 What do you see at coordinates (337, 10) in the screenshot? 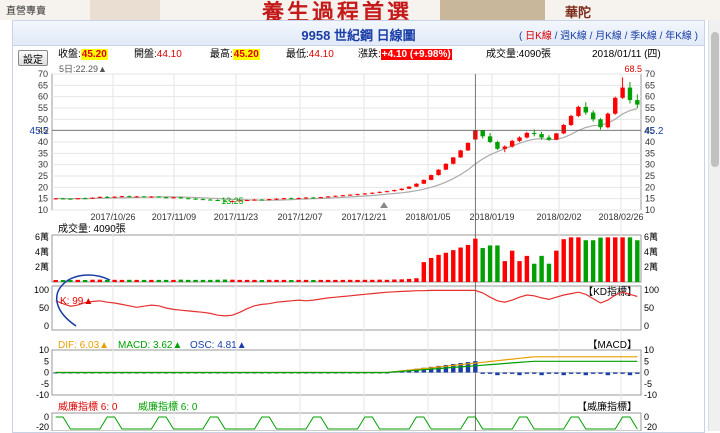
I see `banner-slogan: 養生過程首選` at bounding box center [337, 10].